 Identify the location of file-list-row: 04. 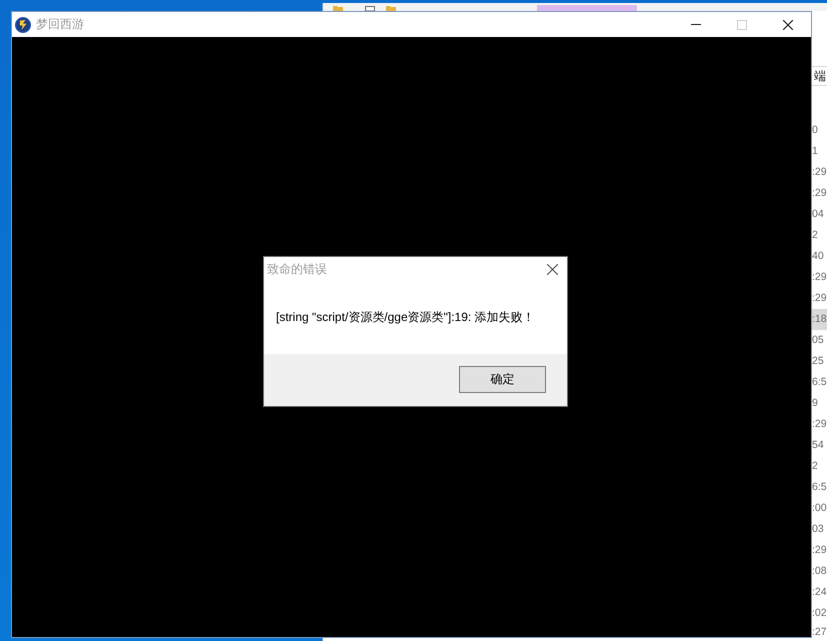
(819, 214).